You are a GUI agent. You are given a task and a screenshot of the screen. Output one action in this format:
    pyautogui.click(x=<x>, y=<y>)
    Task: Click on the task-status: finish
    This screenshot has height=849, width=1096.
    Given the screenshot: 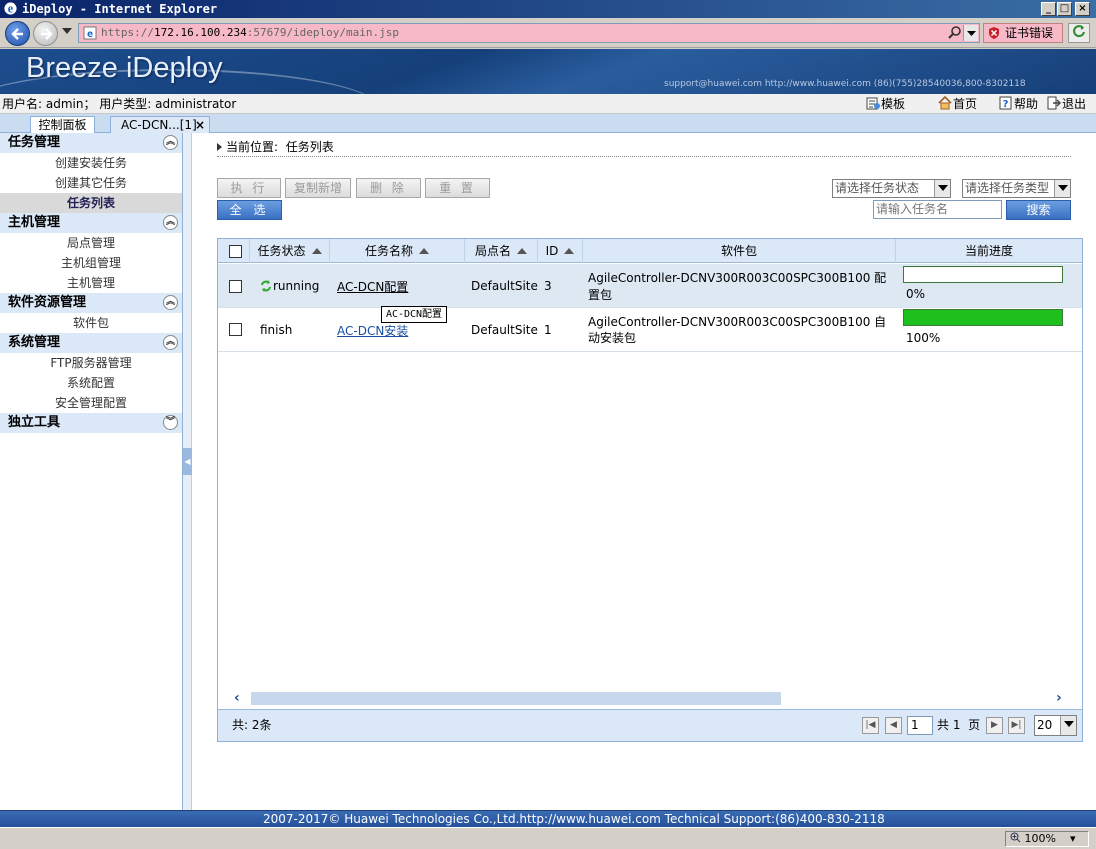 What is the action you would take?
    pyautogui.click(x=276, y=330)
    